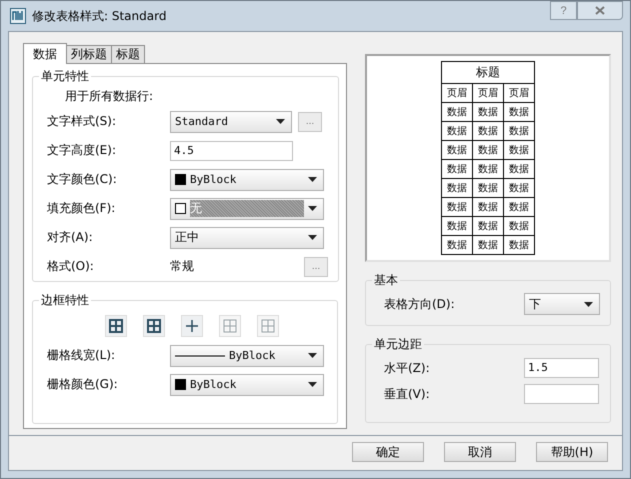  Describe the element at coordinates (535, 304) in the screenshot. I see `dropdown-value: 下` at that location.